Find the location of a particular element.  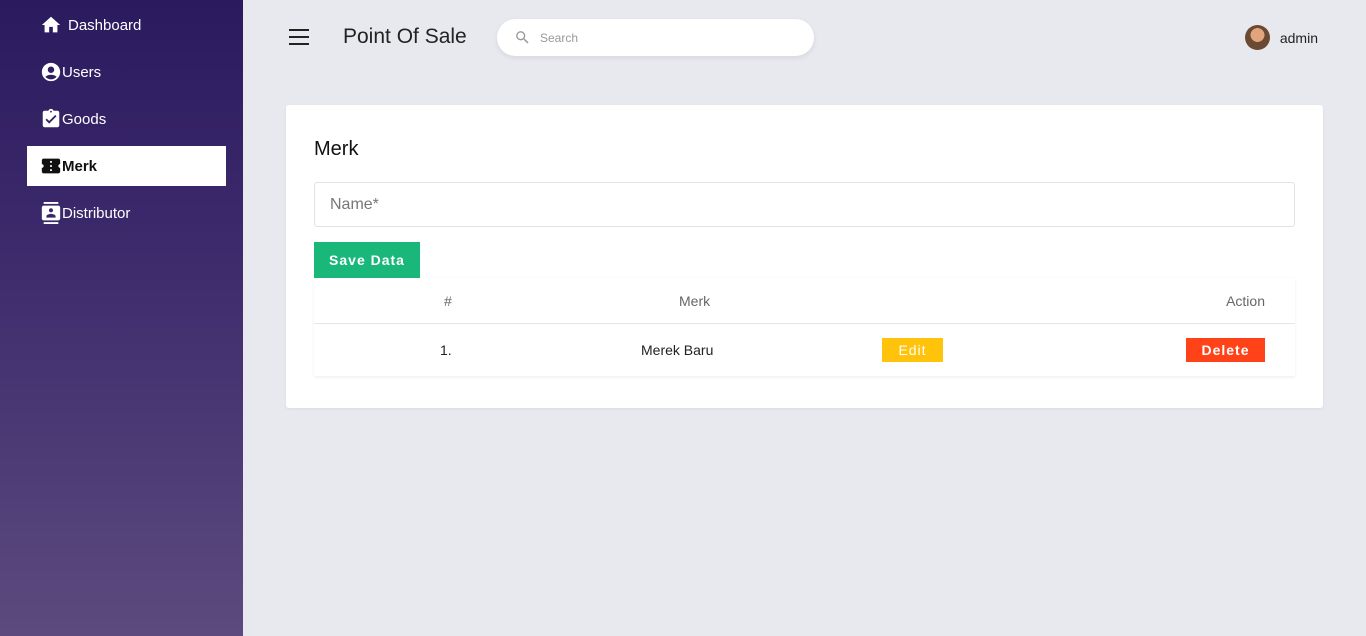

name-field is located at coordinates (804, 204).